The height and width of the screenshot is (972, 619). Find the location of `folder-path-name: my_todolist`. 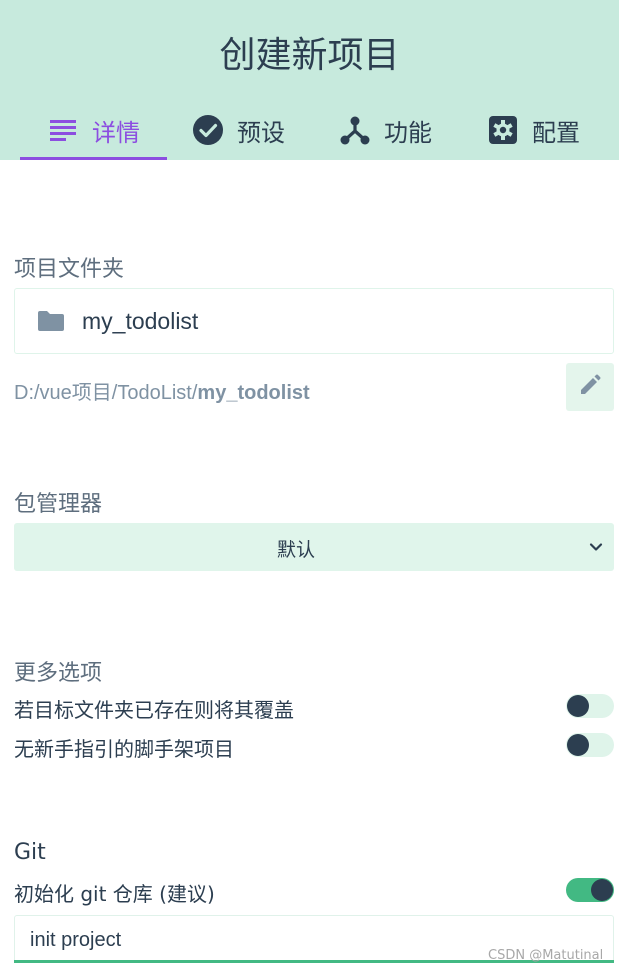

folder-path-name: my_todolist is located at coordinates (253, 393).